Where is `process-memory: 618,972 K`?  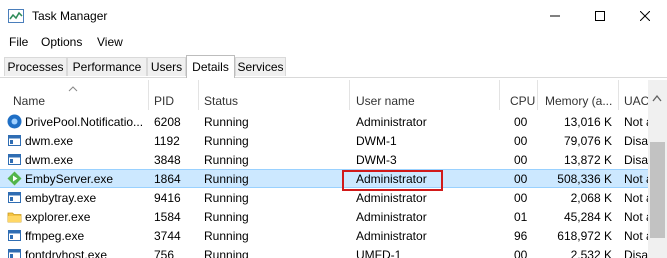 process-memory: 618,972 K is located at coordinates (584, 236).